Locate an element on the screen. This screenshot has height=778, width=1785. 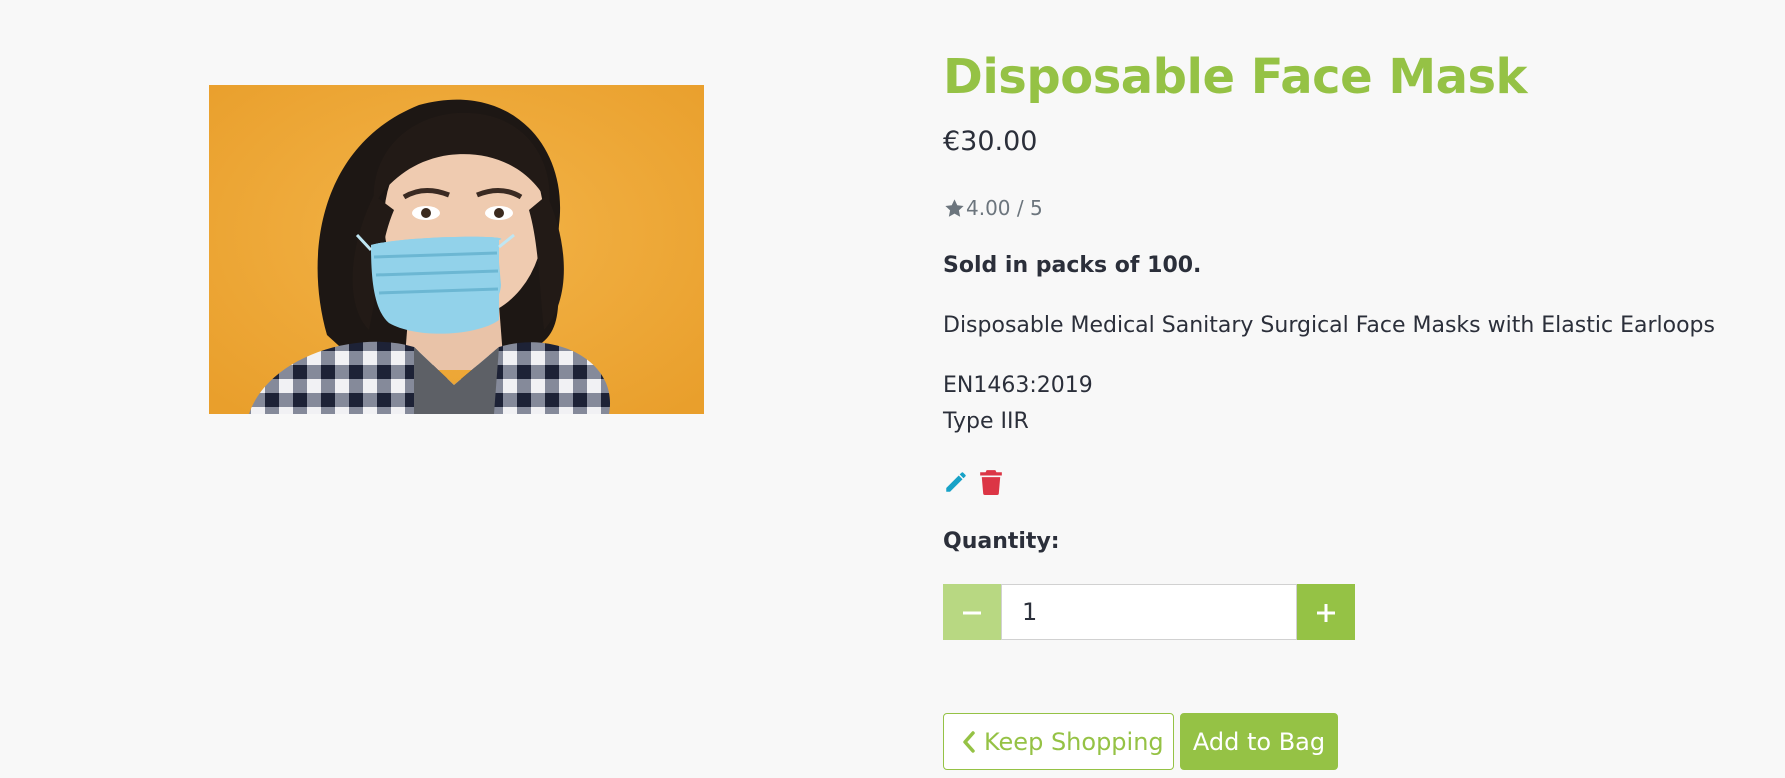
pencil-icon is located at coordinates (956, 482).